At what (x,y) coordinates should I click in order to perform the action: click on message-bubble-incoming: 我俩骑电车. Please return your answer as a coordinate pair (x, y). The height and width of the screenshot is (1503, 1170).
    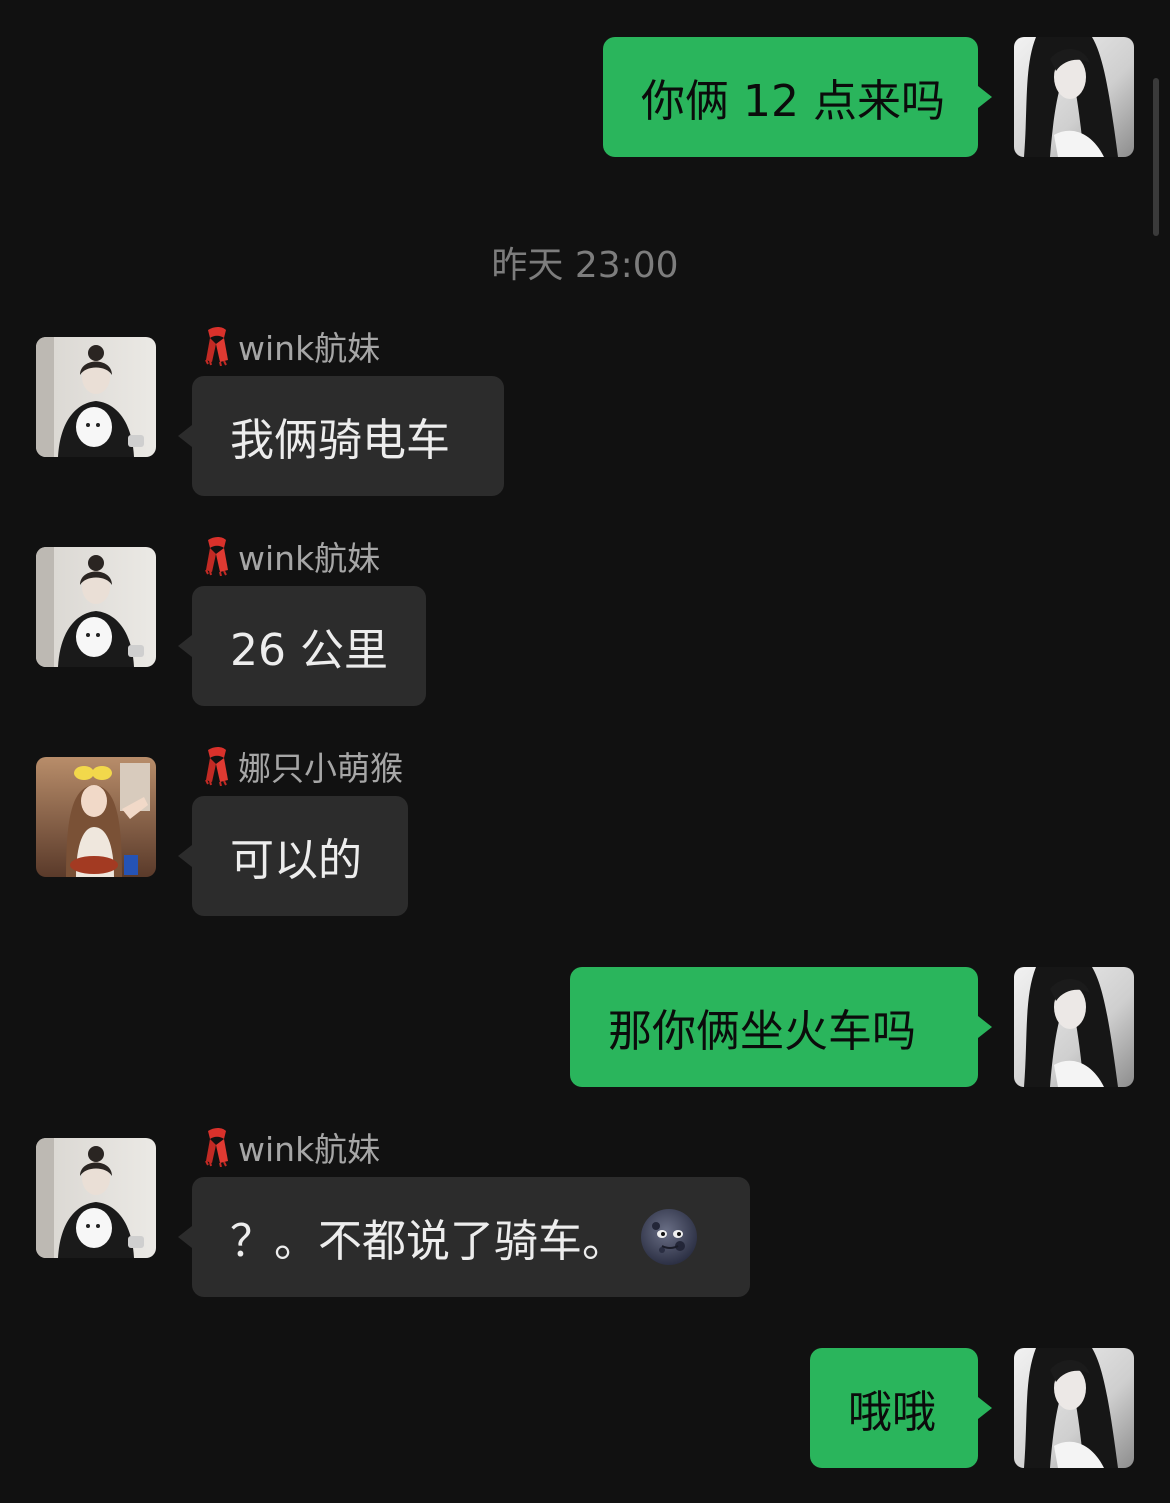
    Looking at the image, I should click on (348, 436).